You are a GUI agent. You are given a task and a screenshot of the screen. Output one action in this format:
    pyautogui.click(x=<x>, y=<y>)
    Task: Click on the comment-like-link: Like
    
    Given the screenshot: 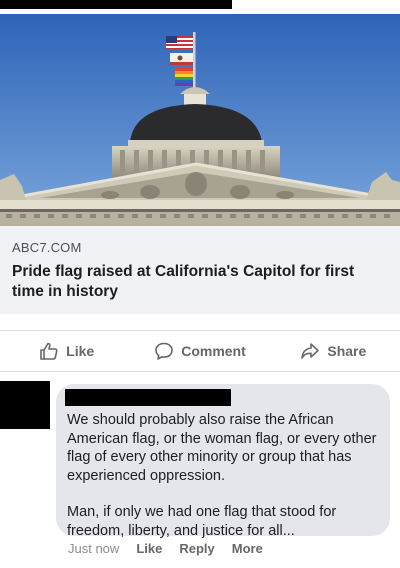 What is the action you would take?
    pyautogui.click(x=149, y=548)
    